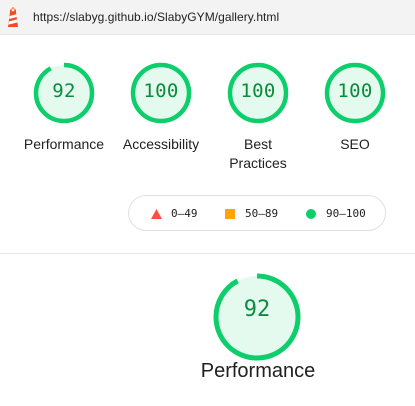  What do you see at coordinates (257, 309) in the screenshot?
I see `performance-summary-score: 92` at bounding box center [257, 309].